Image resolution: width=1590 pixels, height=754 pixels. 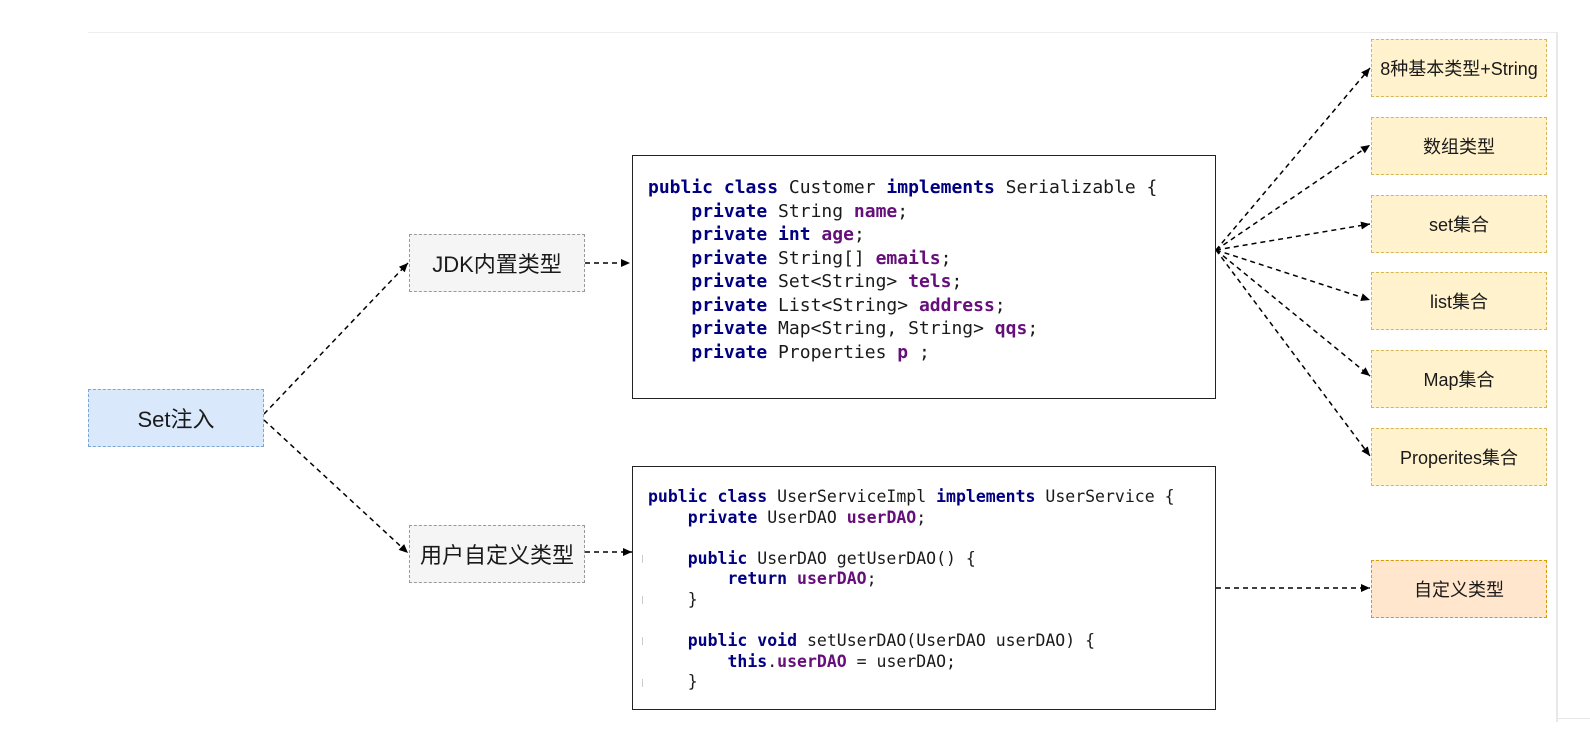 I want to click on custom-type-node: 自定义类型, so click(x=1459, y=589).